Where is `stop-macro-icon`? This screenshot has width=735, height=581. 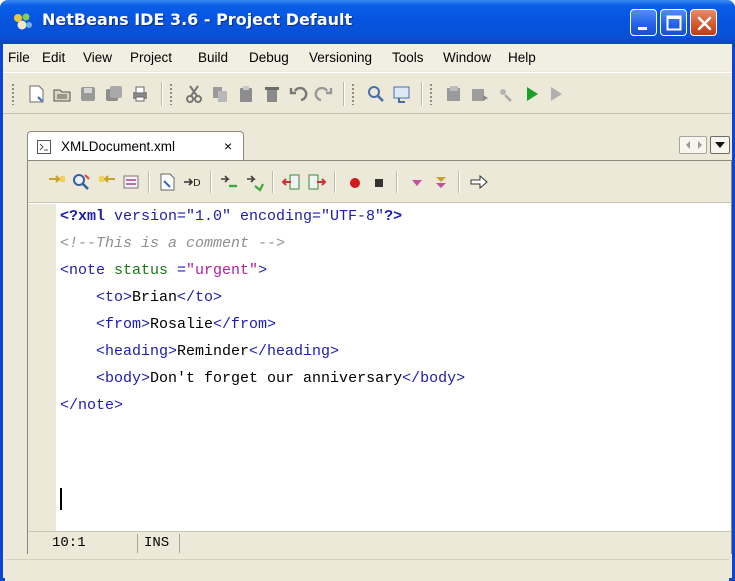 stop-macro-icon is located at coordinates (379, 182).